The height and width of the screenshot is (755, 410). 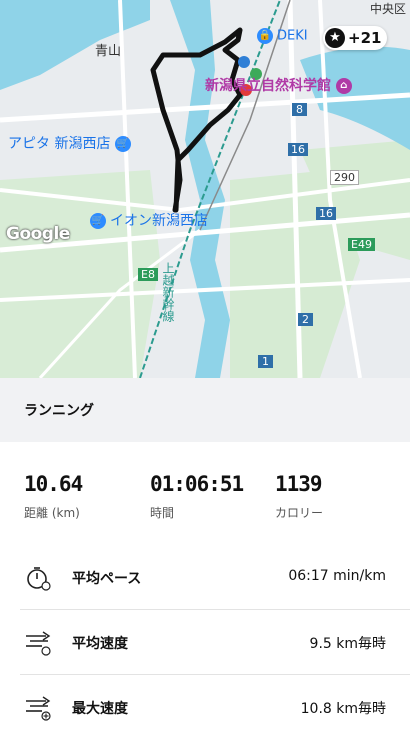 What do you see at coordinates (299, 513) in the screenshot?
I see `stat-calories-label: カロリー` at bounding box center [299, 513].